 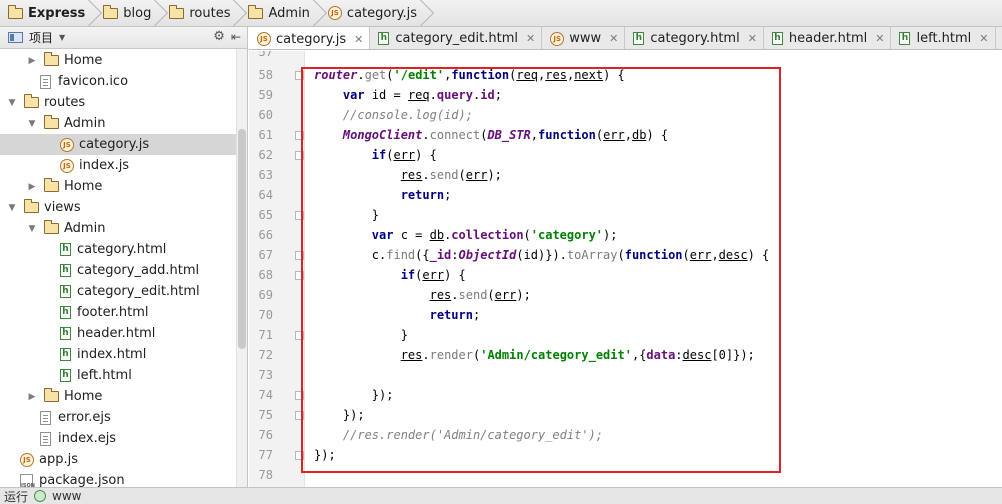 What do you see at coordinates (118, 291) in the screenshot?
I see `tree-item: h category_edit.html` at bounding box center [118, 291].